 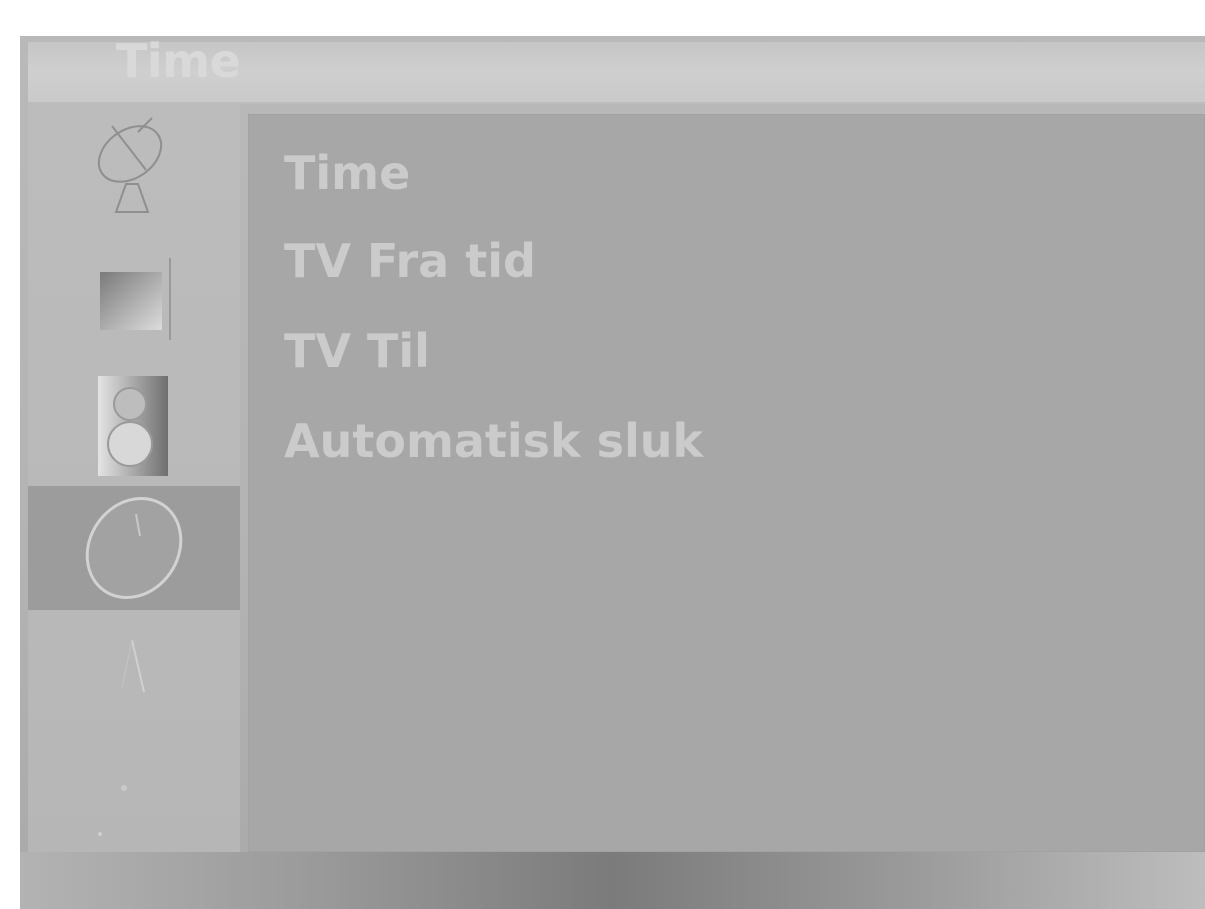 I want to click on sidebar-item-sound, so click(x=134, y=425).